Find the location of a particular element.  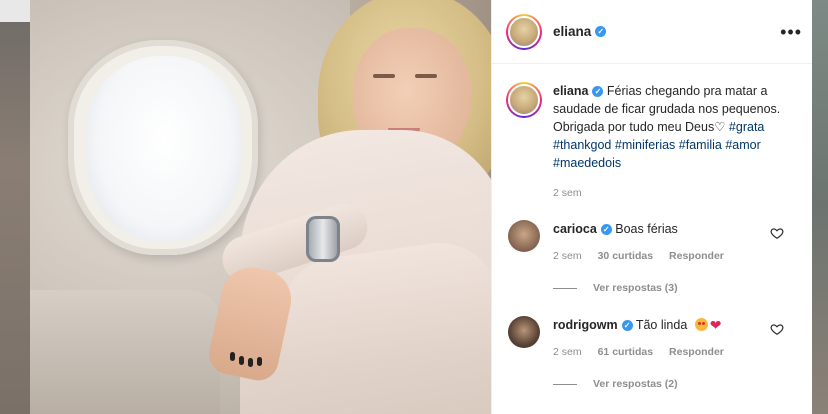

view-replies-button: Ver respostas (3) is located at coordinates (663, 288).